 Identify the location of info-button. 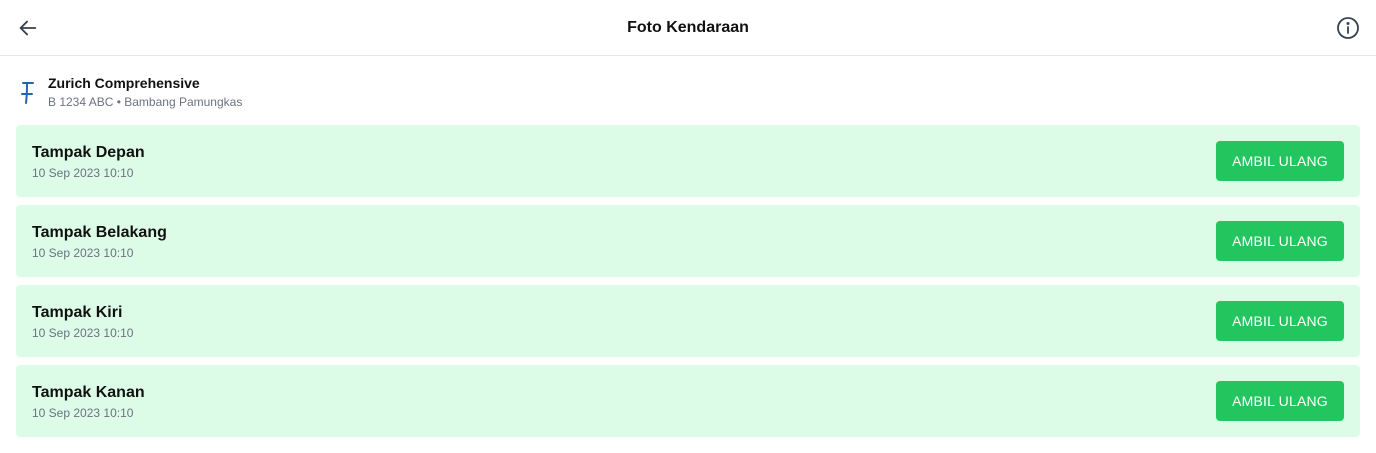
(1348, 28).